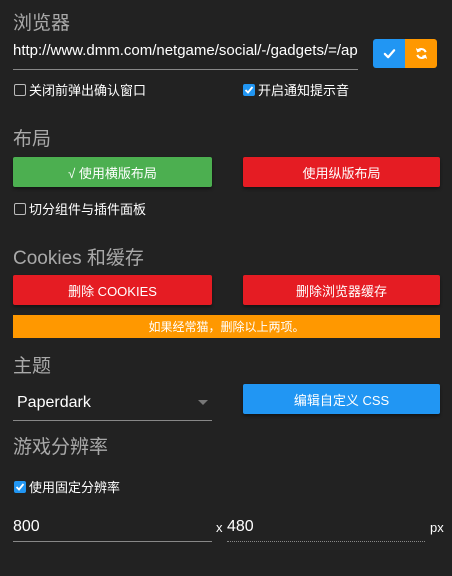 The image size is (452, 576). I want to click on notifications-checkbox, so click(249, 89).